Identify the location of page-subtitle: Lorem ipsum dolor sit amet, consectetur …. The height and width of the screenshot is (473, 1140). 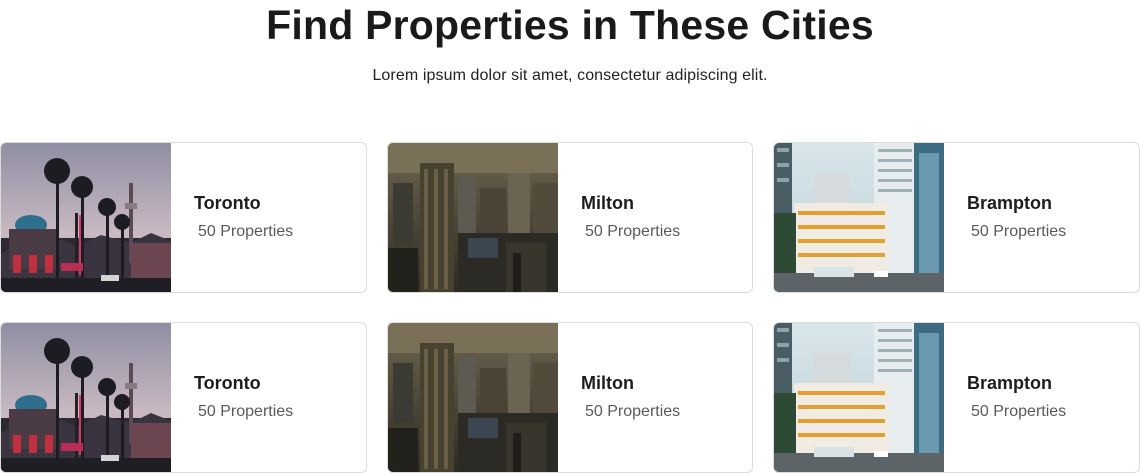
(570, 75).